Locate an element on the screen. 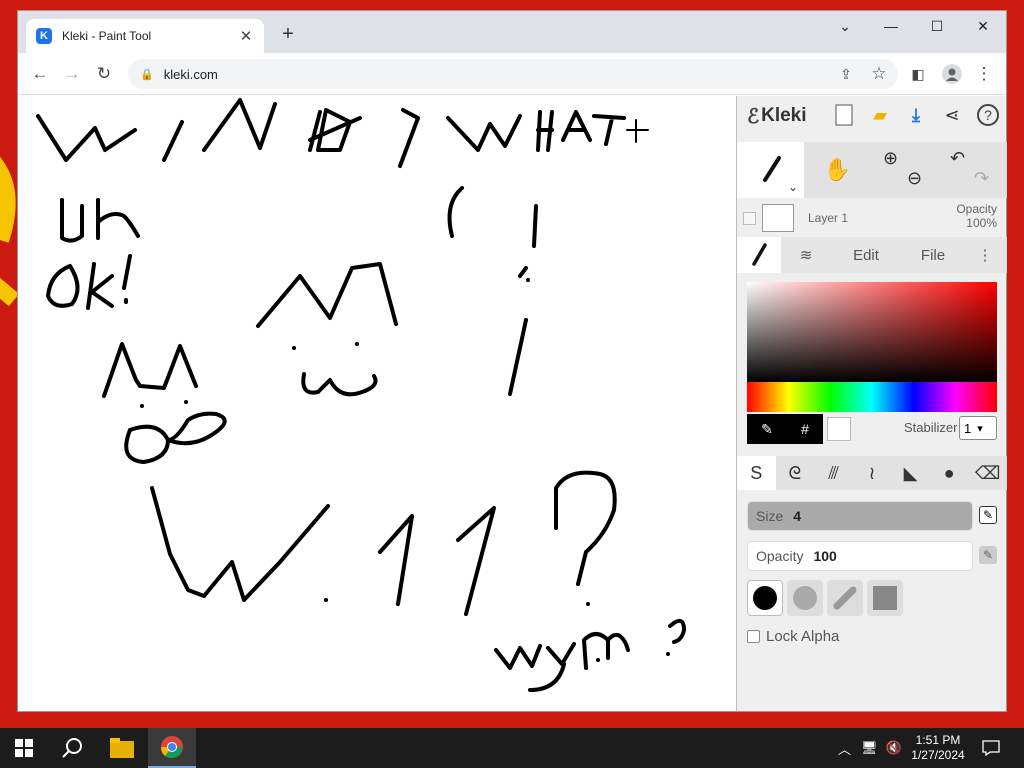  file-explorer-icon is located at coordinates (122, 748).